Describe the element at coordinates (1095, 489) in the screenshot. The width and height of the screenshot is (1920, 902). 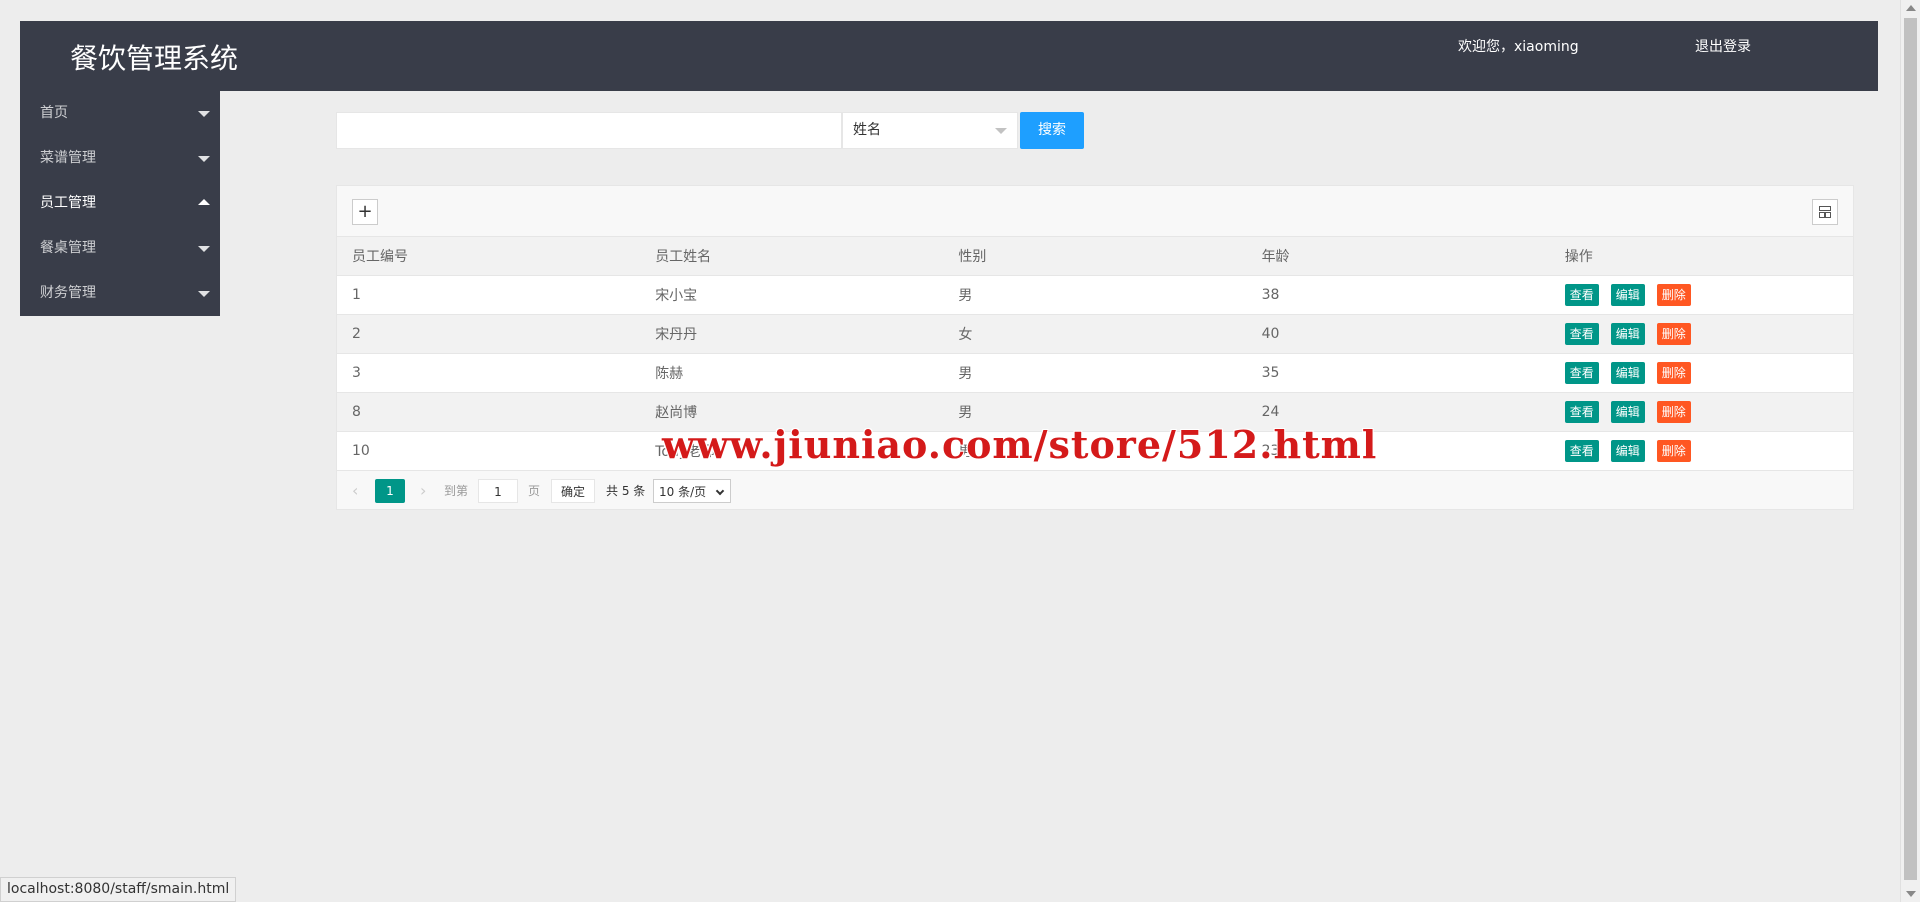
I see `pagination: ‹ 1 › 到第 1 页 确定 共 5 条 10 条/页` at that location.